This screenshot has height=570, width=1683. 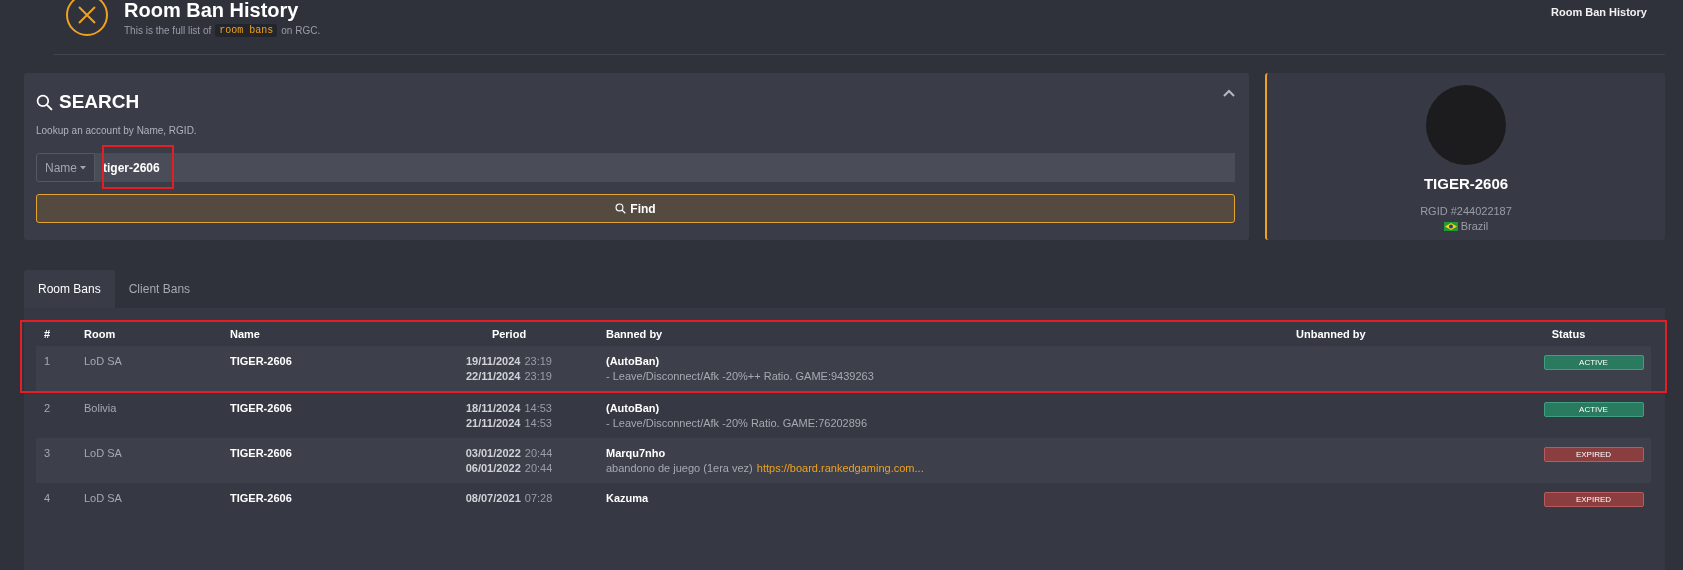 What do you see at coordinates (47, 498) in the screenshot?
I see `table-cell-text: 4` at bounding box center [47, 498].